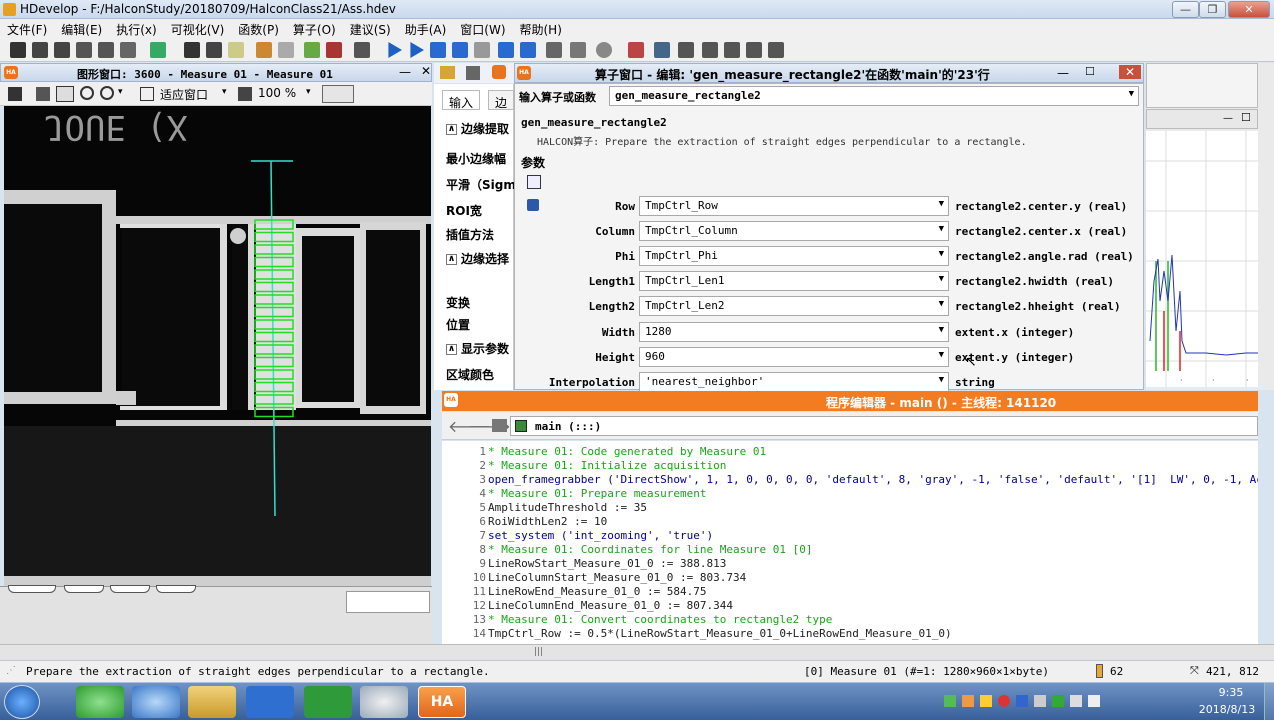 This screenshot has width=1274, height=720. Describe the element at coordinates (87, 93) in the screenshot. I see `zoom-icon` at that location.